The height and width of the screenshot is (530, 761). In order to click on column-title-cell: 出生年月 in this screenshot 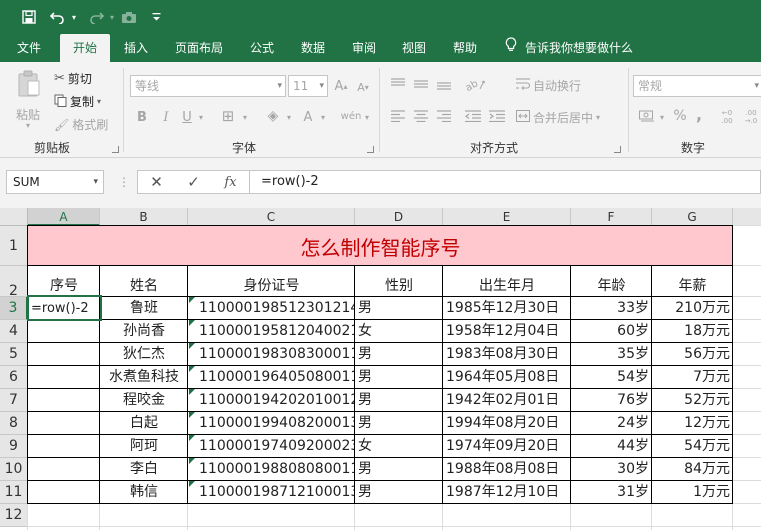, I will do `click(507, 281)`.